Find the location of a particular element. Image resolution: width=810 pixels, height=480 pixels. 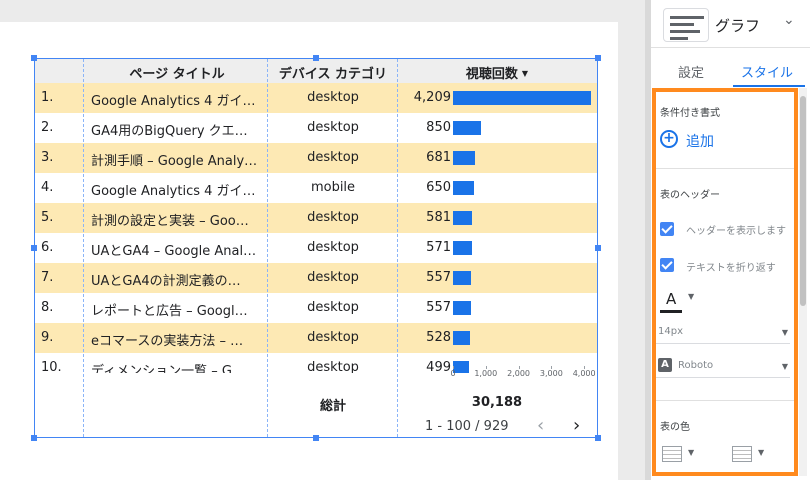

highlight-annotation-box is located at coordinates (725, 282).